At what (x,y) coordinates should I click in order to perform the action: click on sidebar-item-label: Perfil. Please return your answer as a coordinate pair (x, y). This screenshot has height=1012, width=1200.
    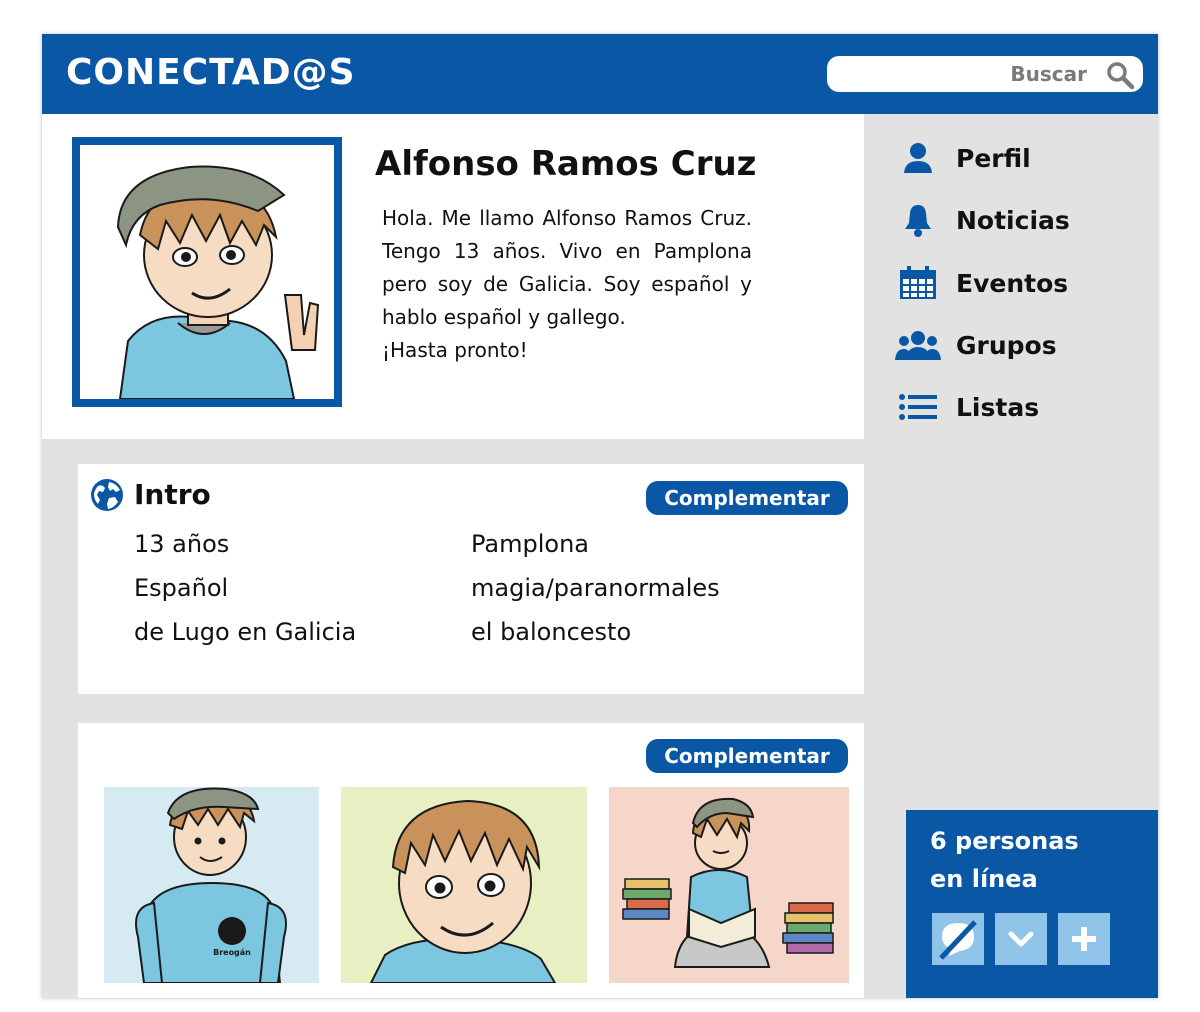
    Looking at the image, I should click on (993, 158).